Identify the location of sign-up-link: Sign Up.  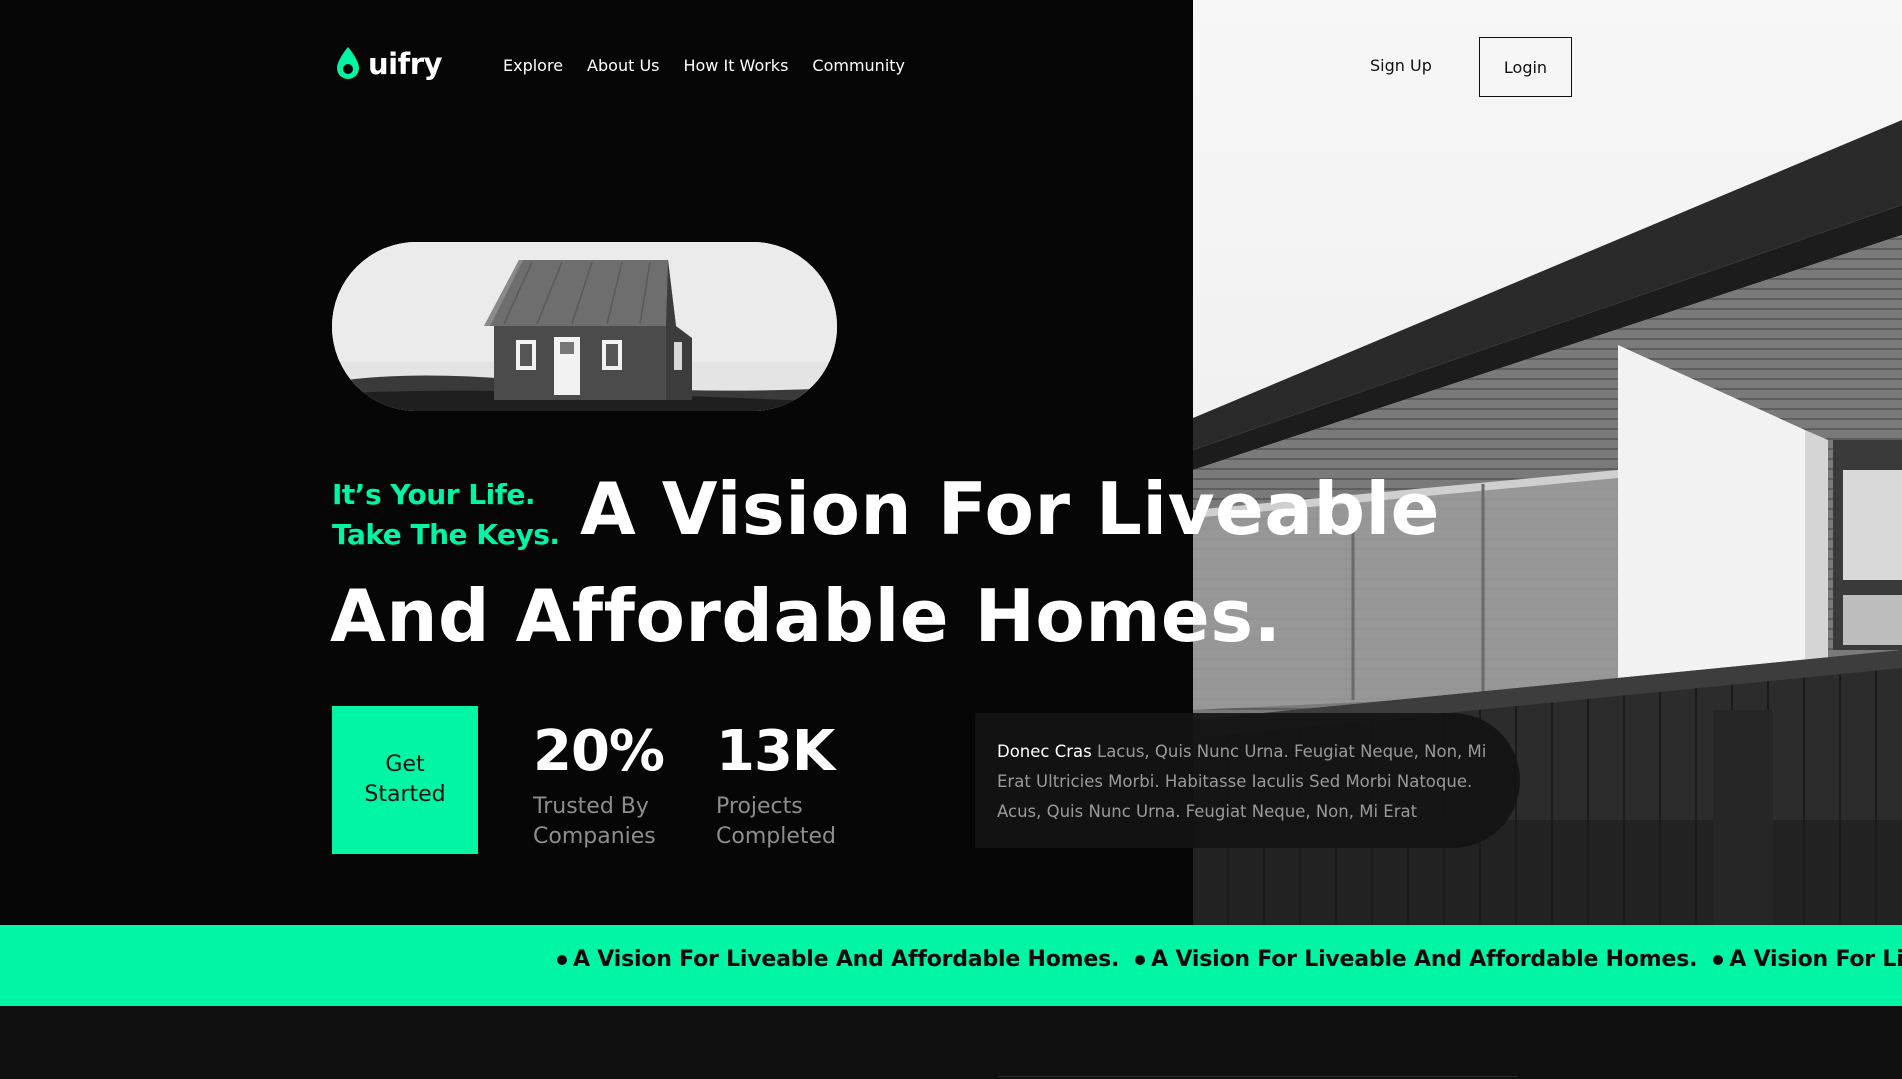
(1401, 65).